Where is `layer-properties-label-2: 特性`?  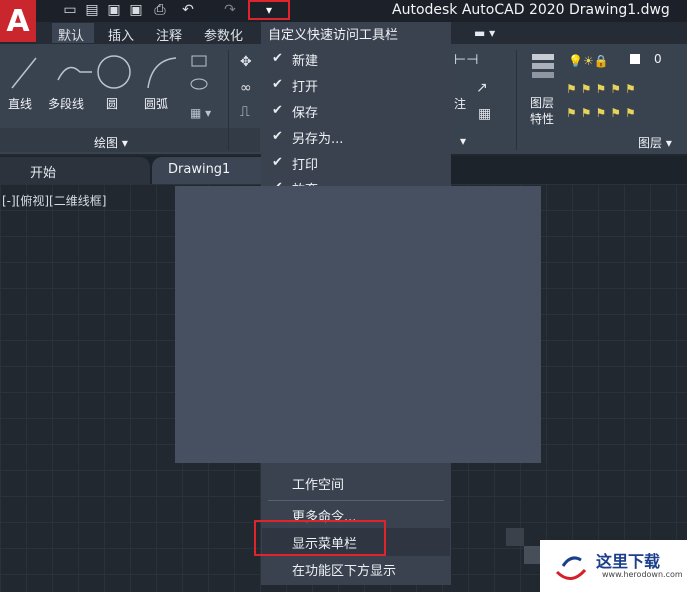
layer-properties-label-2: 特性 is located at coordinates (542, 118).